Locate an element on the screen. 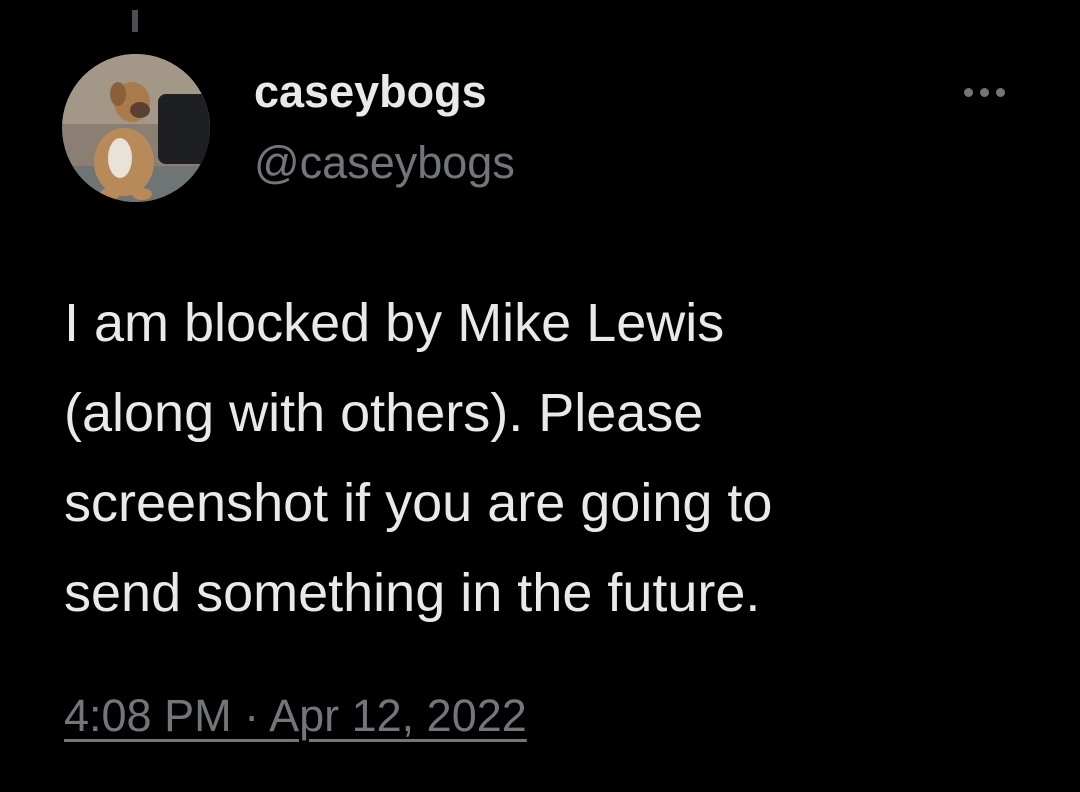  tweet-text-line: I am blocked by Mike Lewis is located at coordinates (394, 323).